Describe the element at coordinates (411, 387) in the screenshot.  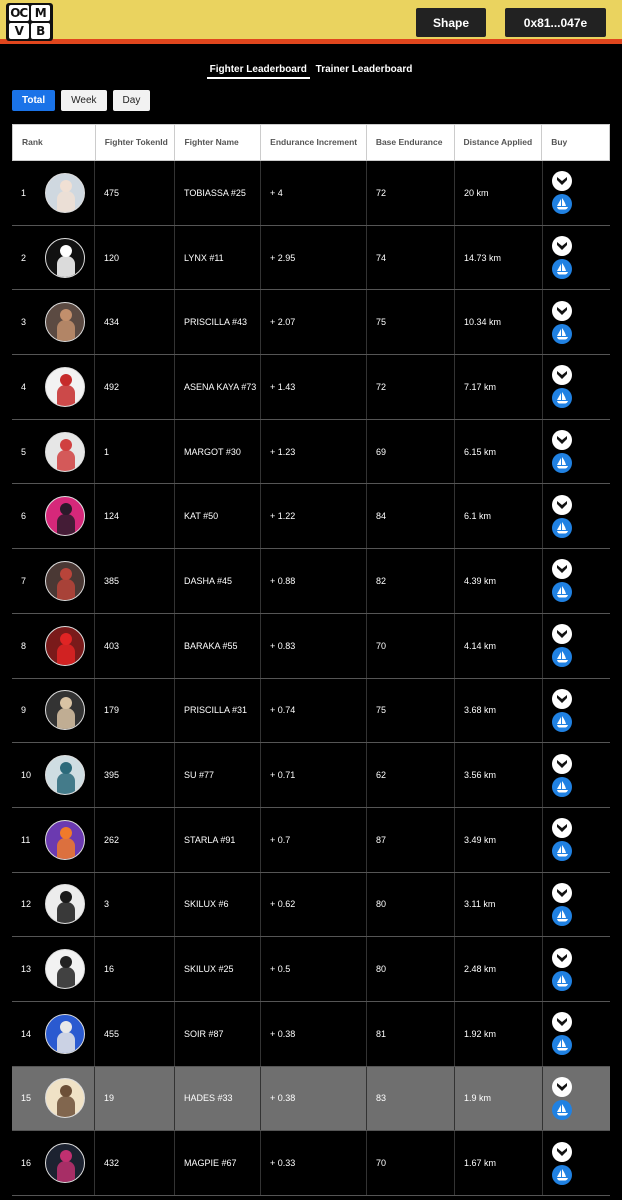
I see `base-endurance-cell: 72` at that location.